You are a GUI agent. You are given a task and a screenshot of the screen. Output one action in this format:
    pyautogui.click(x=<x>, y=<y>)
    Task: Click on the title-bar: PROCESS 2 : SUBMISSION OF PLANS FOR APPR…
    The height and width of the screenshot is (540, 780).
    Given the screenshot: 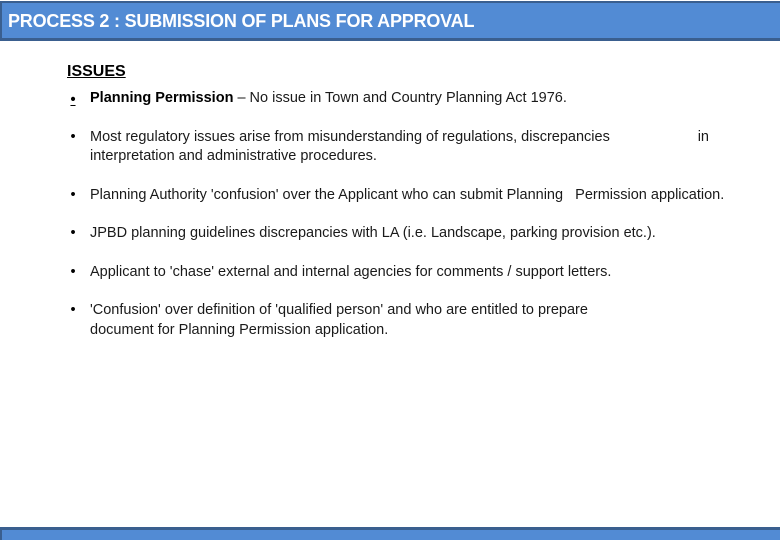 What is the action you would take?
    pyautogui.click(x=390, y=21)
    